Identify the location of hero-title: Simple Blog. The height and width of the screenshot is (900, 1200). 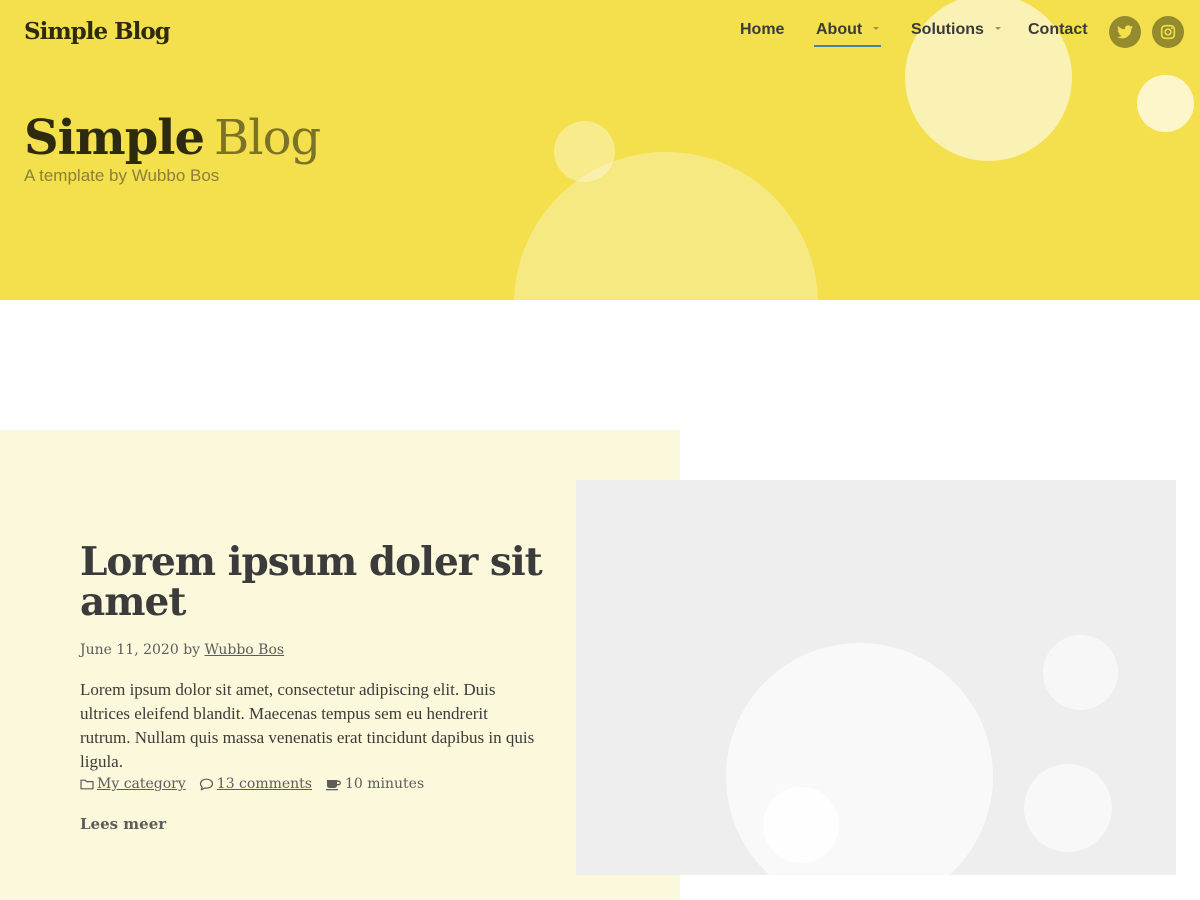
(172, 138).